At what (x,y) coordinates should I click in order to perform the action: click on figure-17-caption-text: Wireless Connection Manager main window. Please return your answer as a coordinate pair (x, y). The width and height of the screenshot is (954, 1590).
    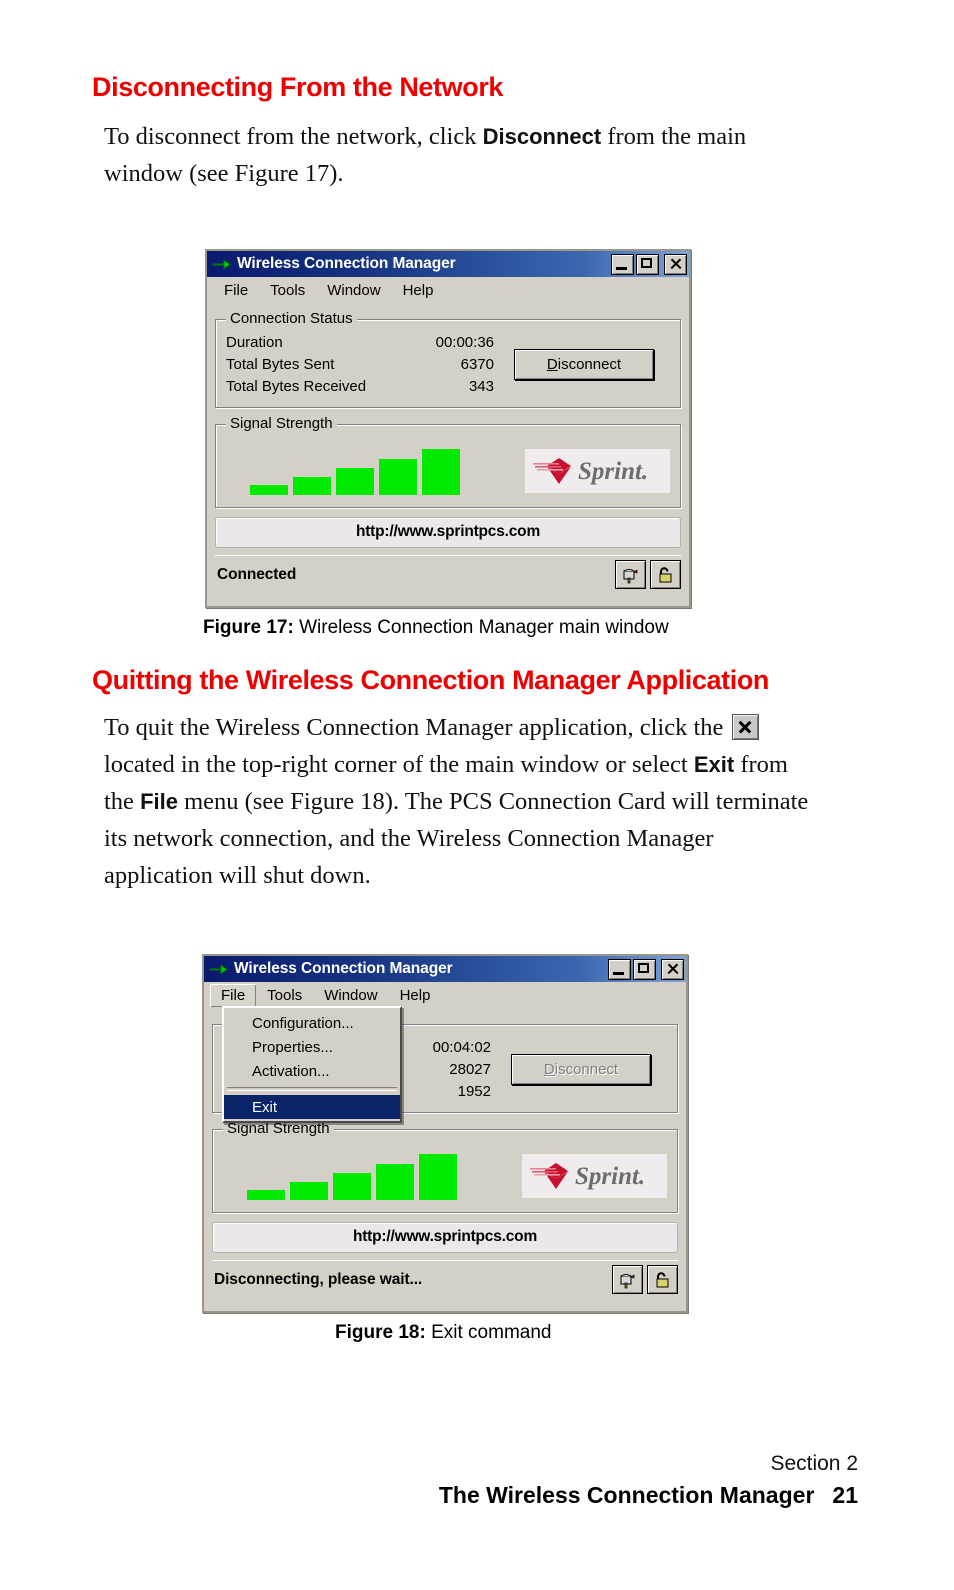
    Looking at the image, I should click on (484, 627).